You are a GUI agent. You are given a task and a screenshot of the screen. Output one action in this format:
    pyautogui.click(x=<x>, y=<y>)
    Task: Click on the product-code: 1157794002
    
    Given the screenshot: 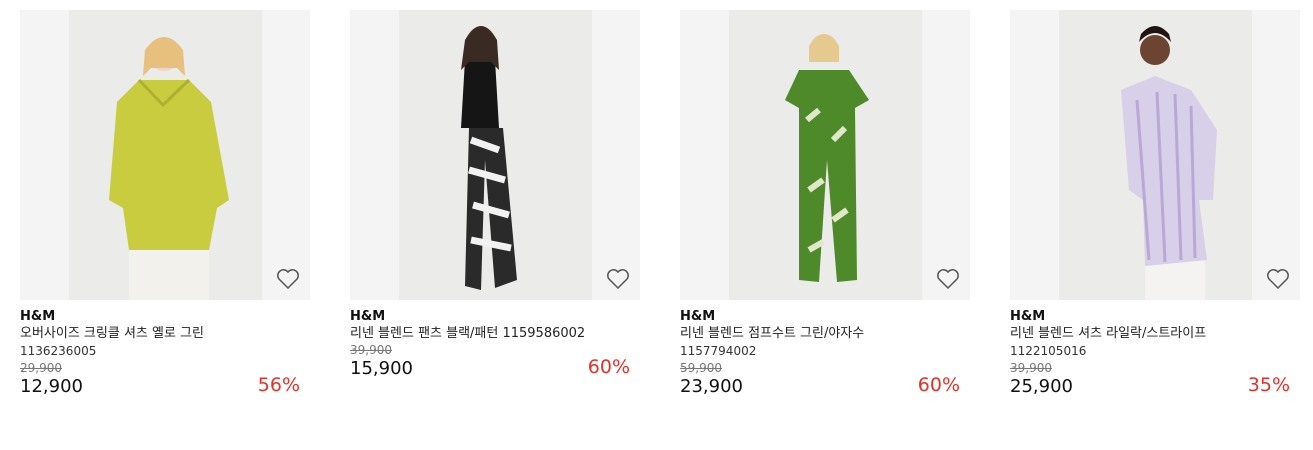 What is the action you would take?
    pyautogui.click(x=718, y=351)
    